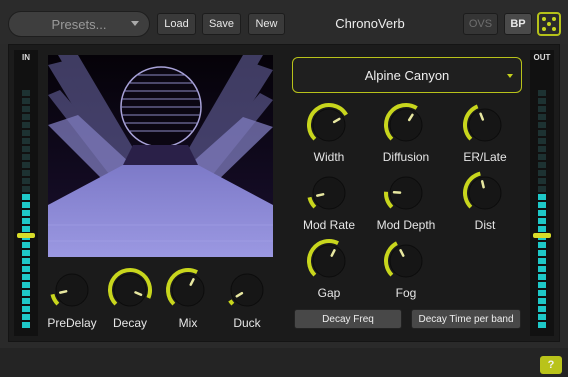 The width and height of the screenshot is (568, 377). Describe the element at coordinates (406, 293) in the screenshot. I see `fog-label: Fog` at that location.